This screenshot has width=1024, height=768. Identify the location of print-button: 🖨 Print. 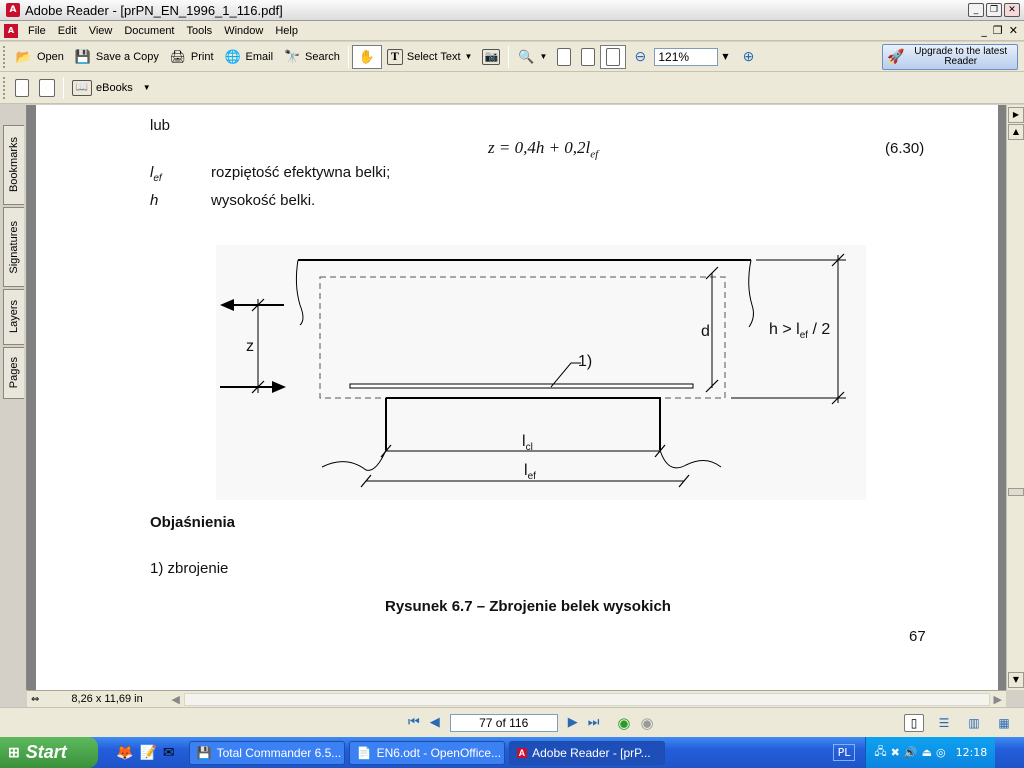
(191, 57).